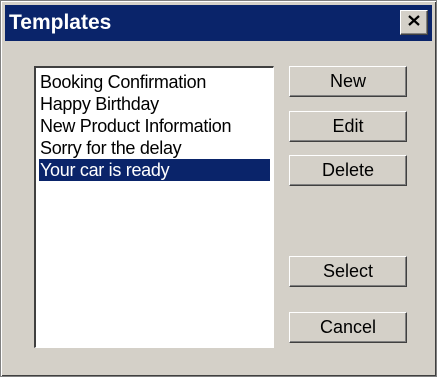 The height and width of the screenshot is (377, 437). What do you see at coordinates (154, 170) in the screenshot?
I see `list-item-selected: Your car is ready` at bounding box center [154, 170].